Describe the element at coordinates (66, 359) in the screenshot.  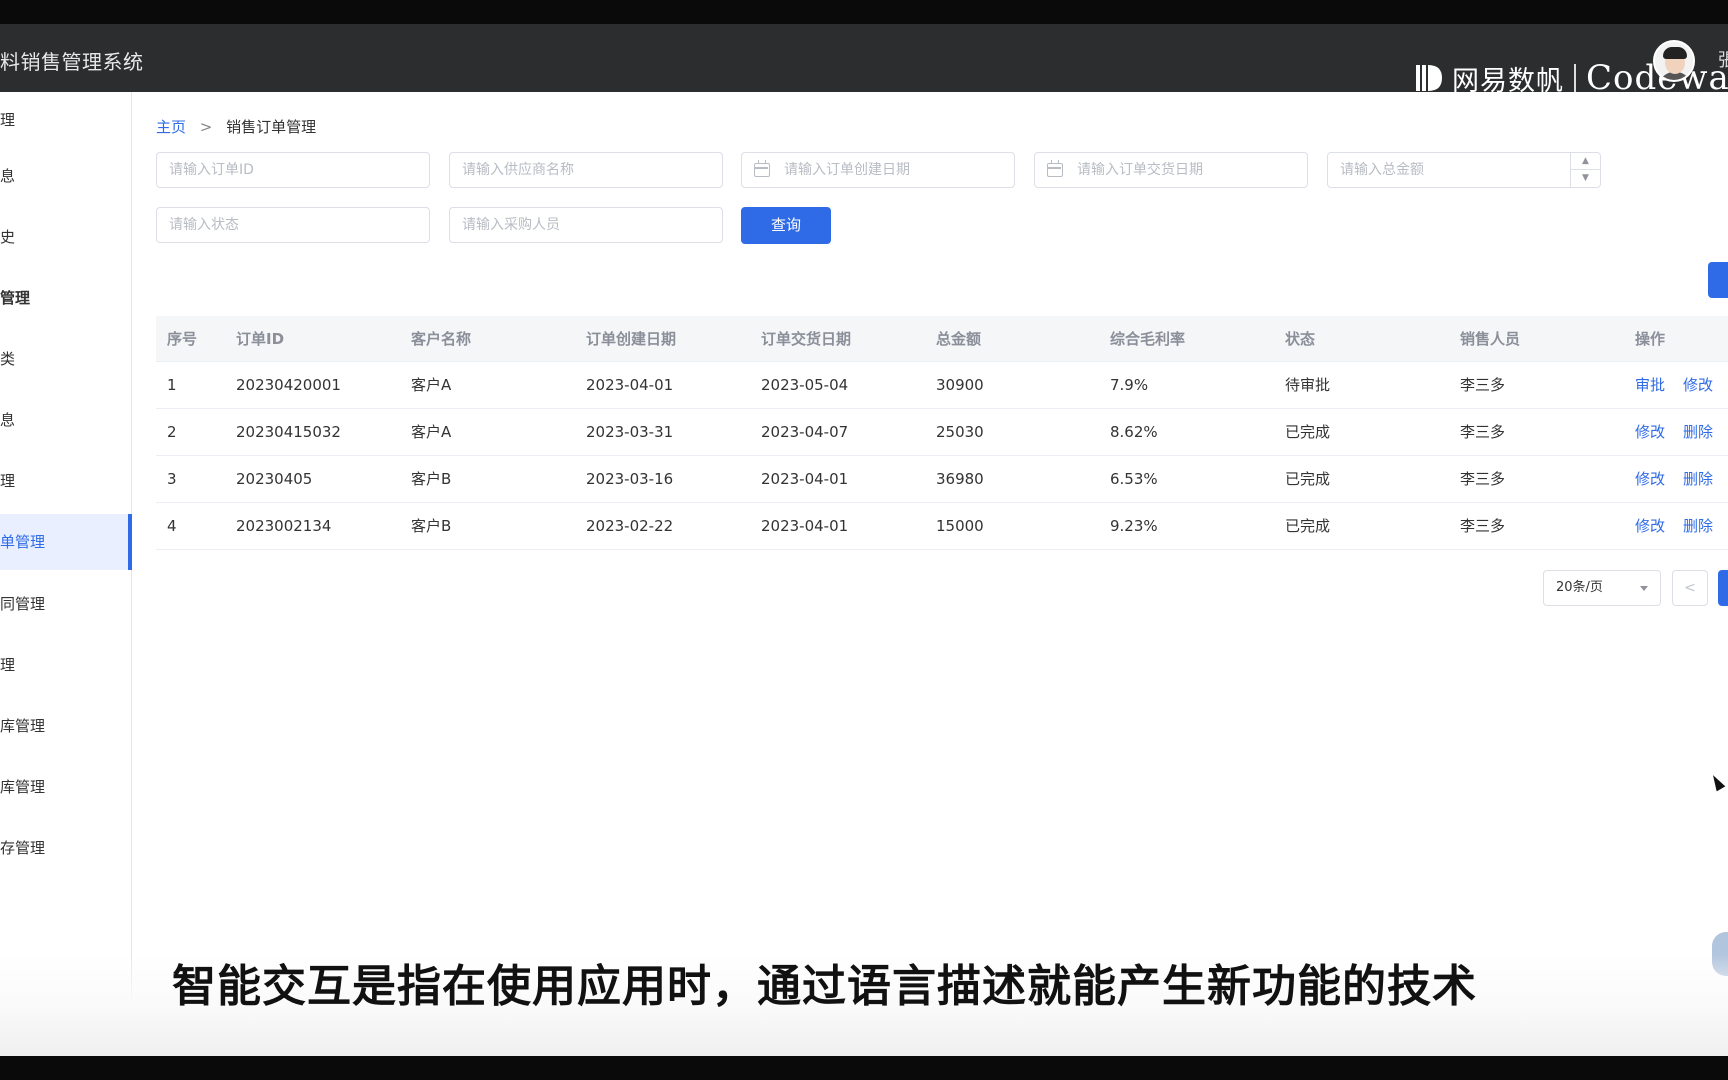
I see `sidebar-item: 类` at that location.